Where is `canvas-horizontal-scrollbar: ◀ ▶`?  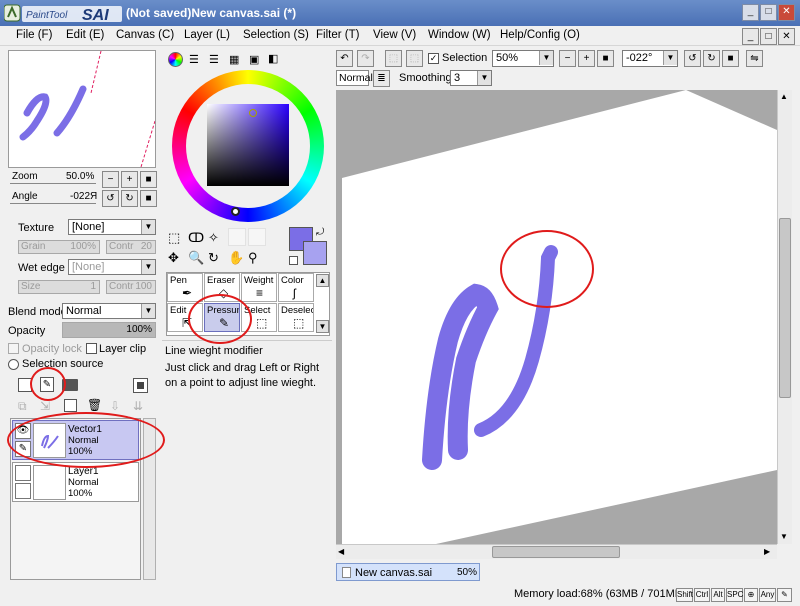
canvas-horizontal-scrollbar: ◀ ▶ is located at coordinates (556, 551).